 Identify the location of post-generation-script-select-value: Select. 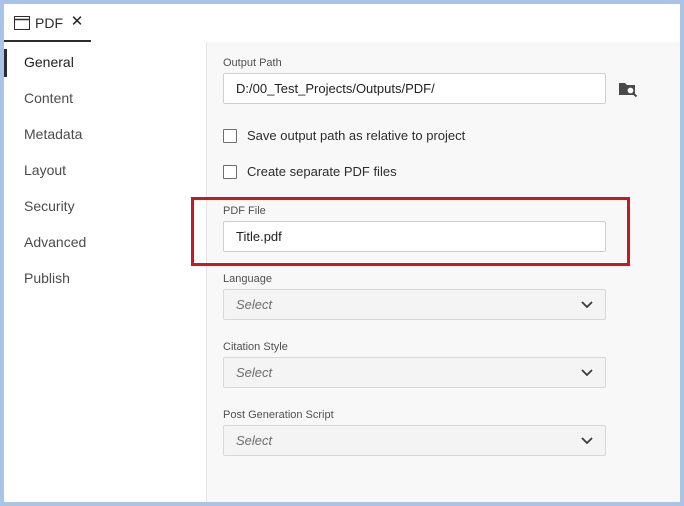
(254, 440).